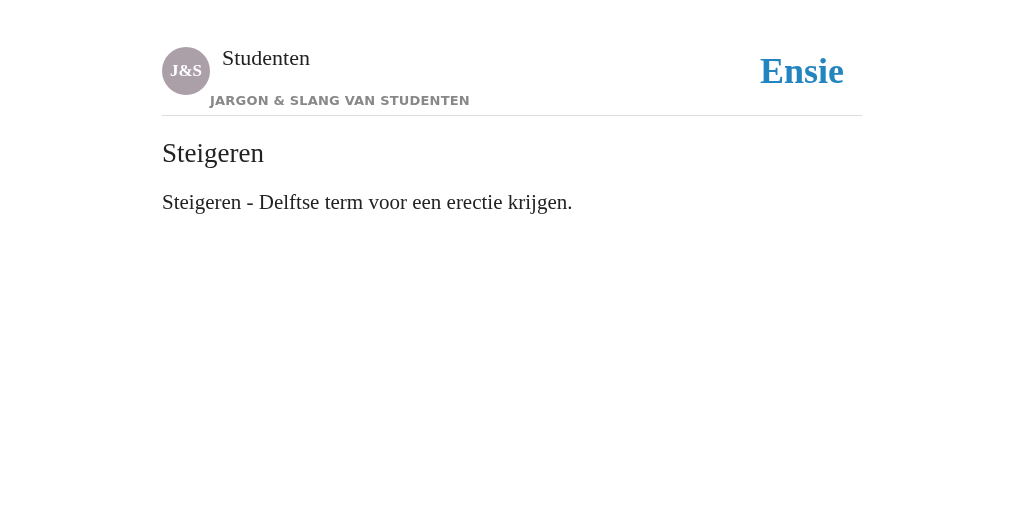  Describe the element at coordinates (186, 71) in the screenshot. I see `avatar: J&S` at that location.